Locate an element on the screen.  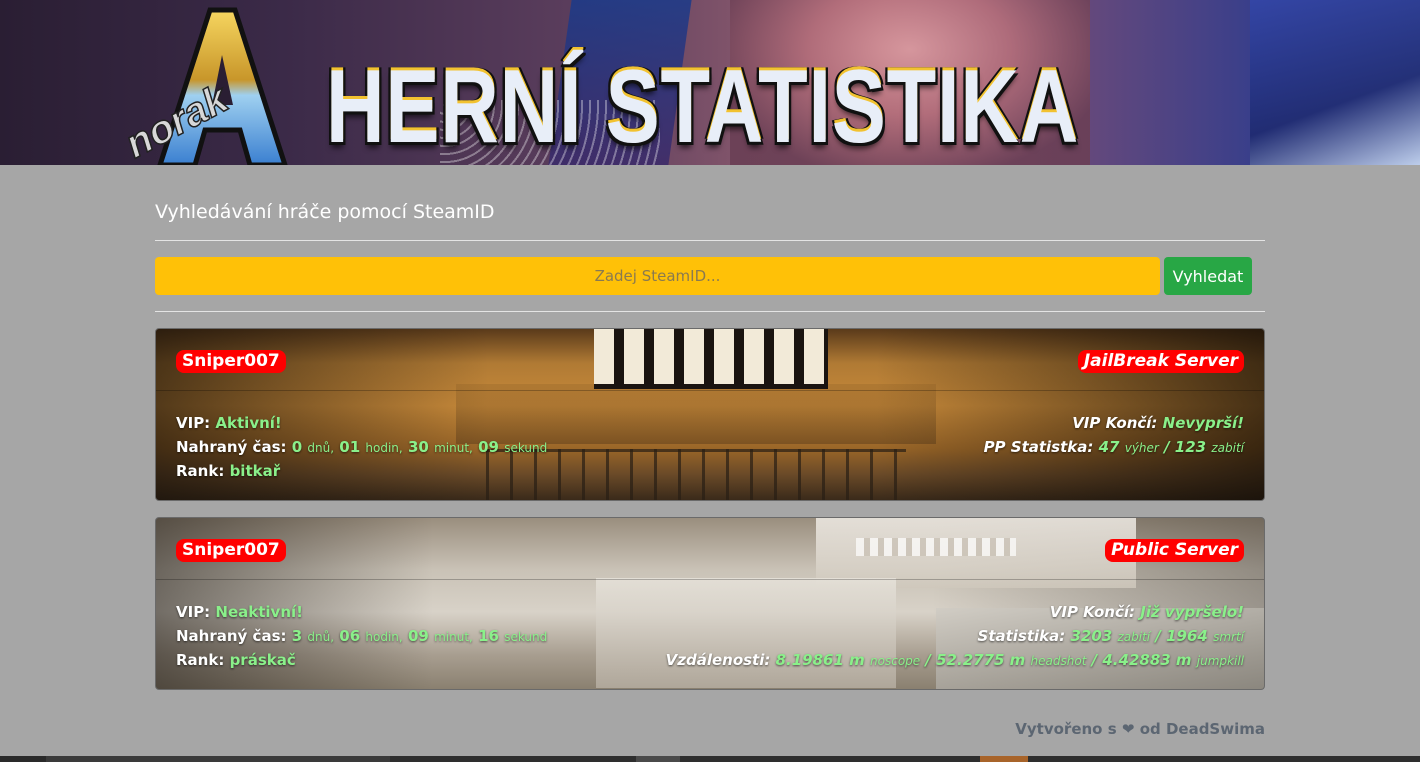
vip-end: VIP Končí: Již vypršelo! is located at coordinates (1147, 612).